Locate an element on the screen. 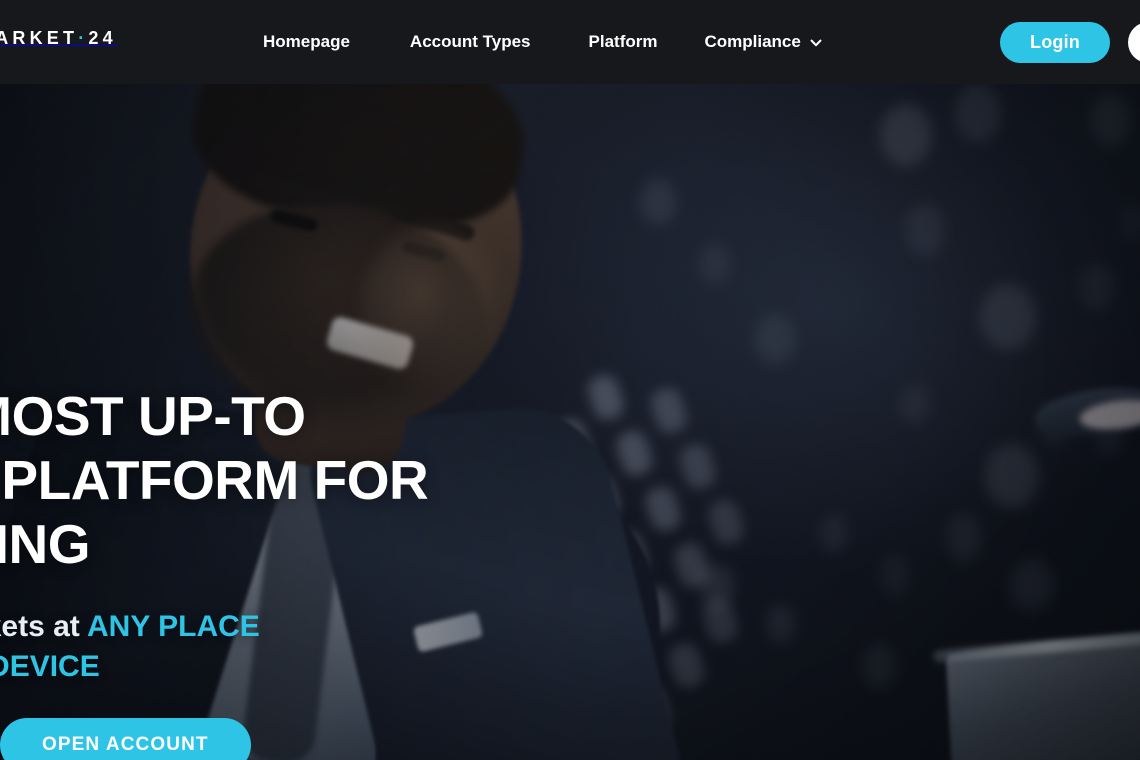 This screenshot has width=1140, height=760. hero-title-line-1: THE MOST UP-TO is located at coordinates (153, 416).